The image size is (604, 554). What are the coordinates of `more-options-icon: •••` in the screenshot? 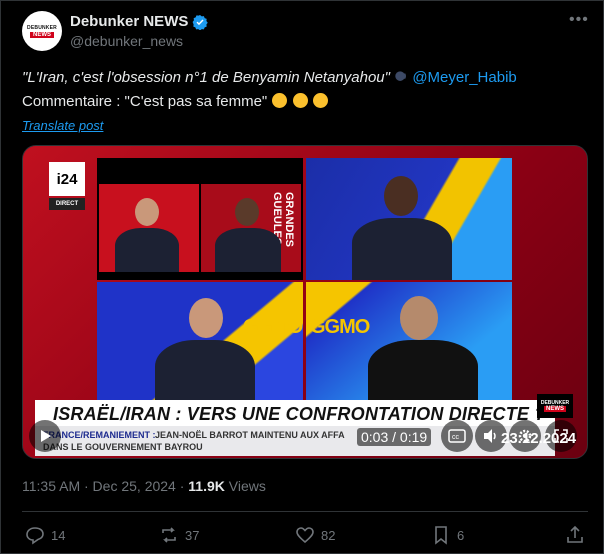 It's located at (579, 20).